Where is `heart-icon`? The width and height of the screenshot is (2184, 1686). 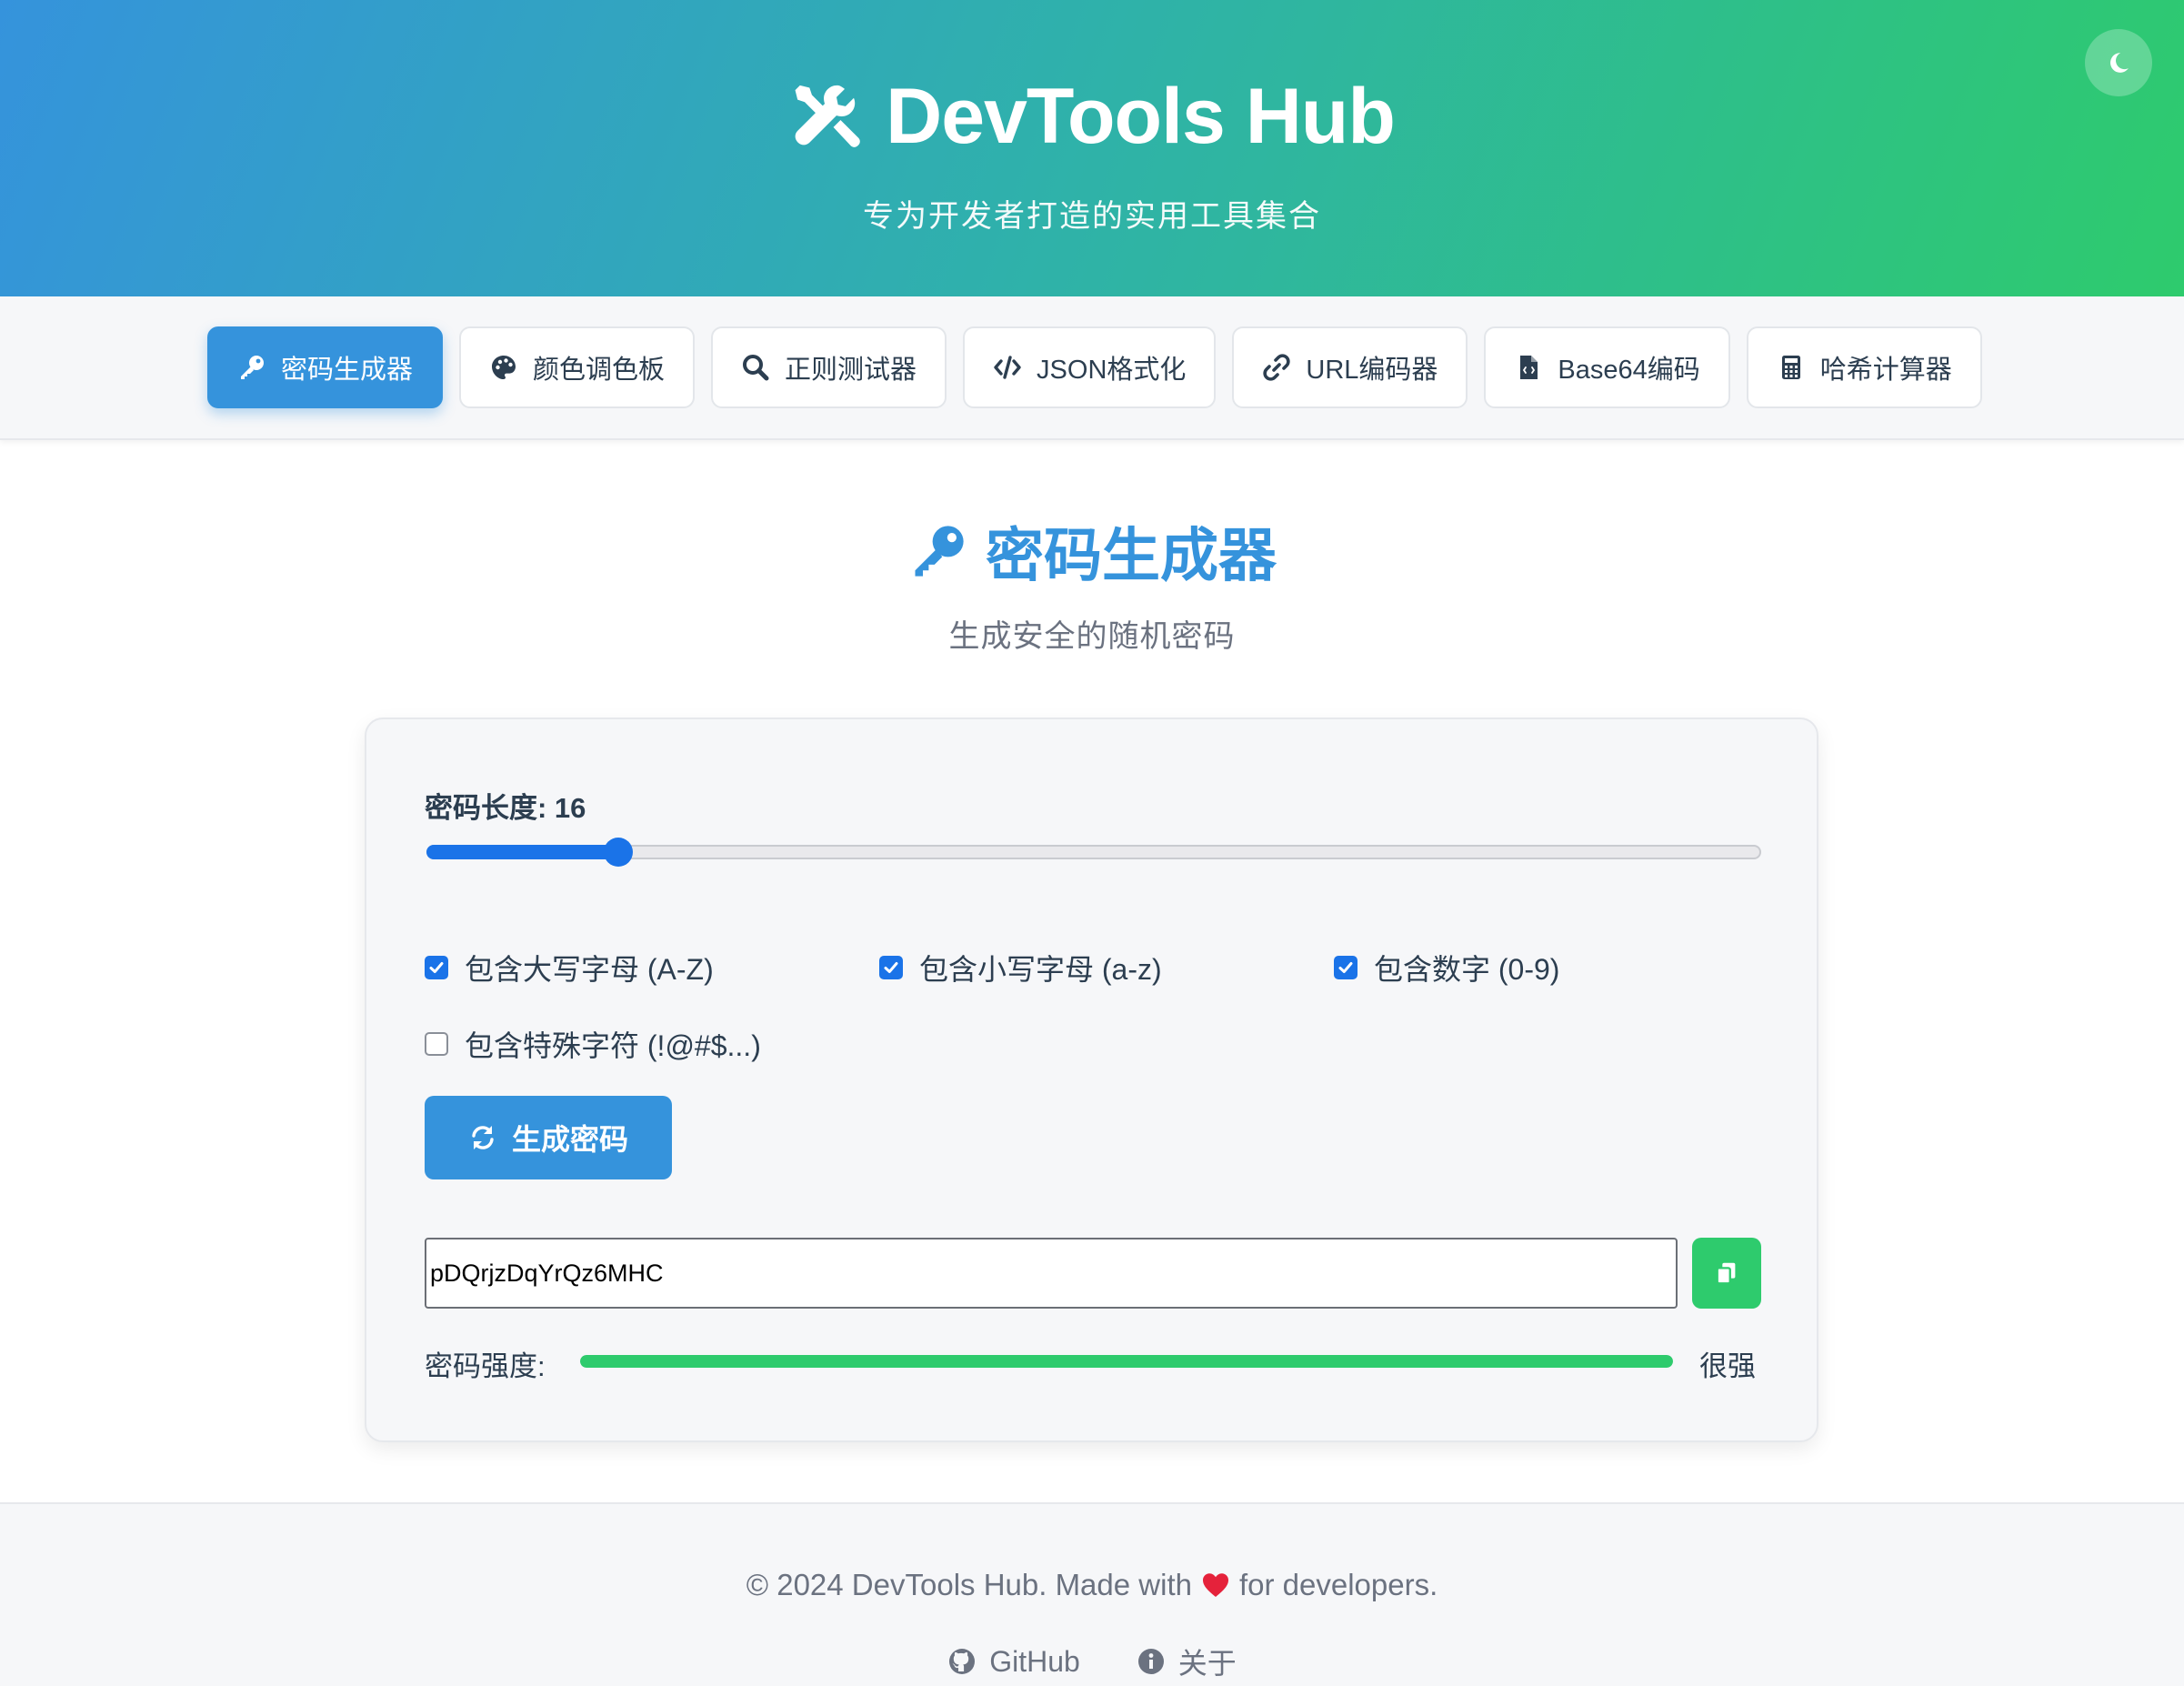 heart-icon is located at coordinates (1215, 1585).